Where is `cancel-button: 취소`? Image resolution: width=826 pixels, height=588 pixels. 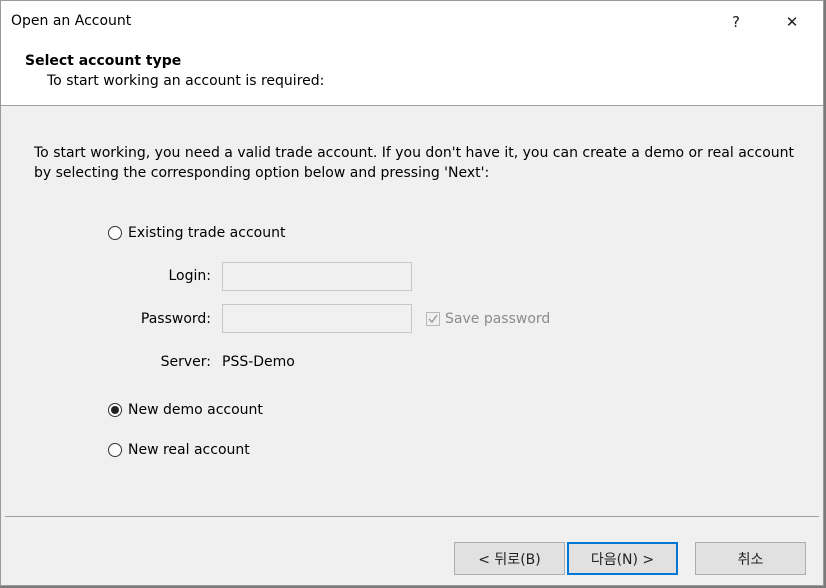
cancel-button: 취소 is located at coordinates (750, 558).